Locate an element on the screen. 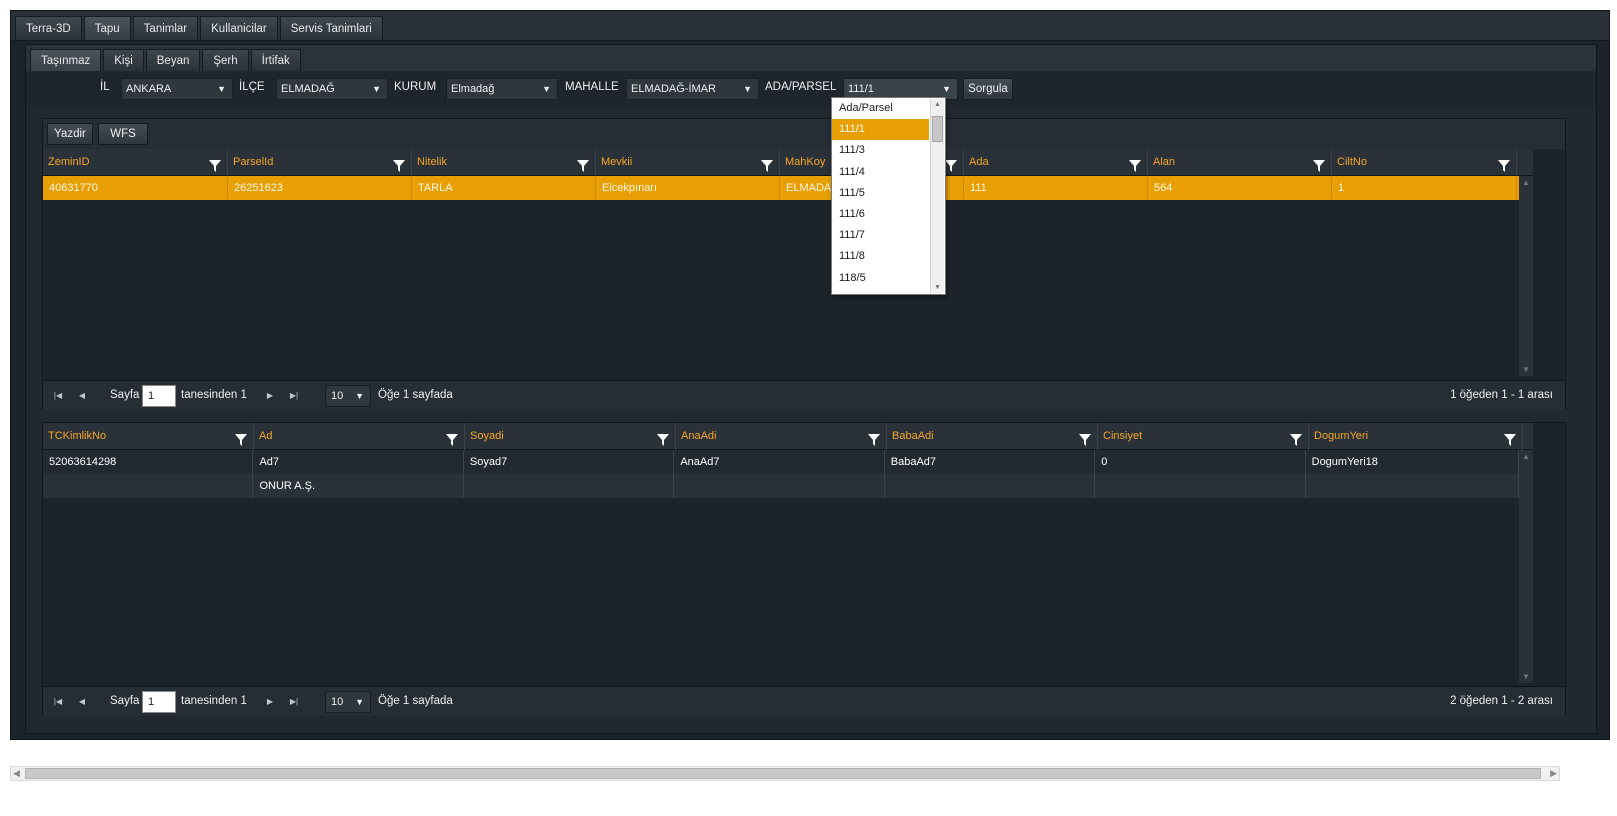  dropdown-option: 111/1 is located at coordinates (880, 130).